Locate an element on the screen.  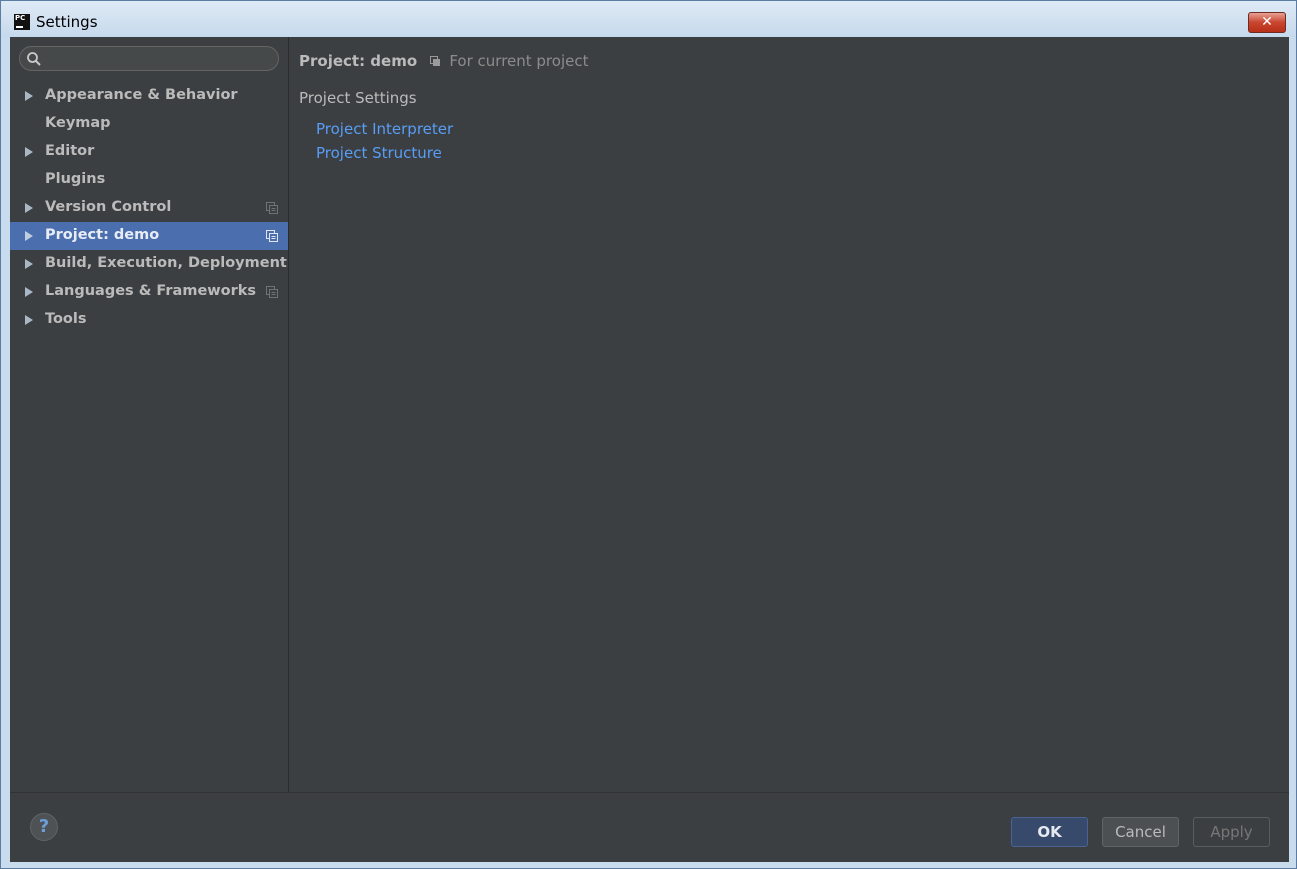
sidebar-item-label: Build, Execution, Deployment is located at coordinates (166, 263).